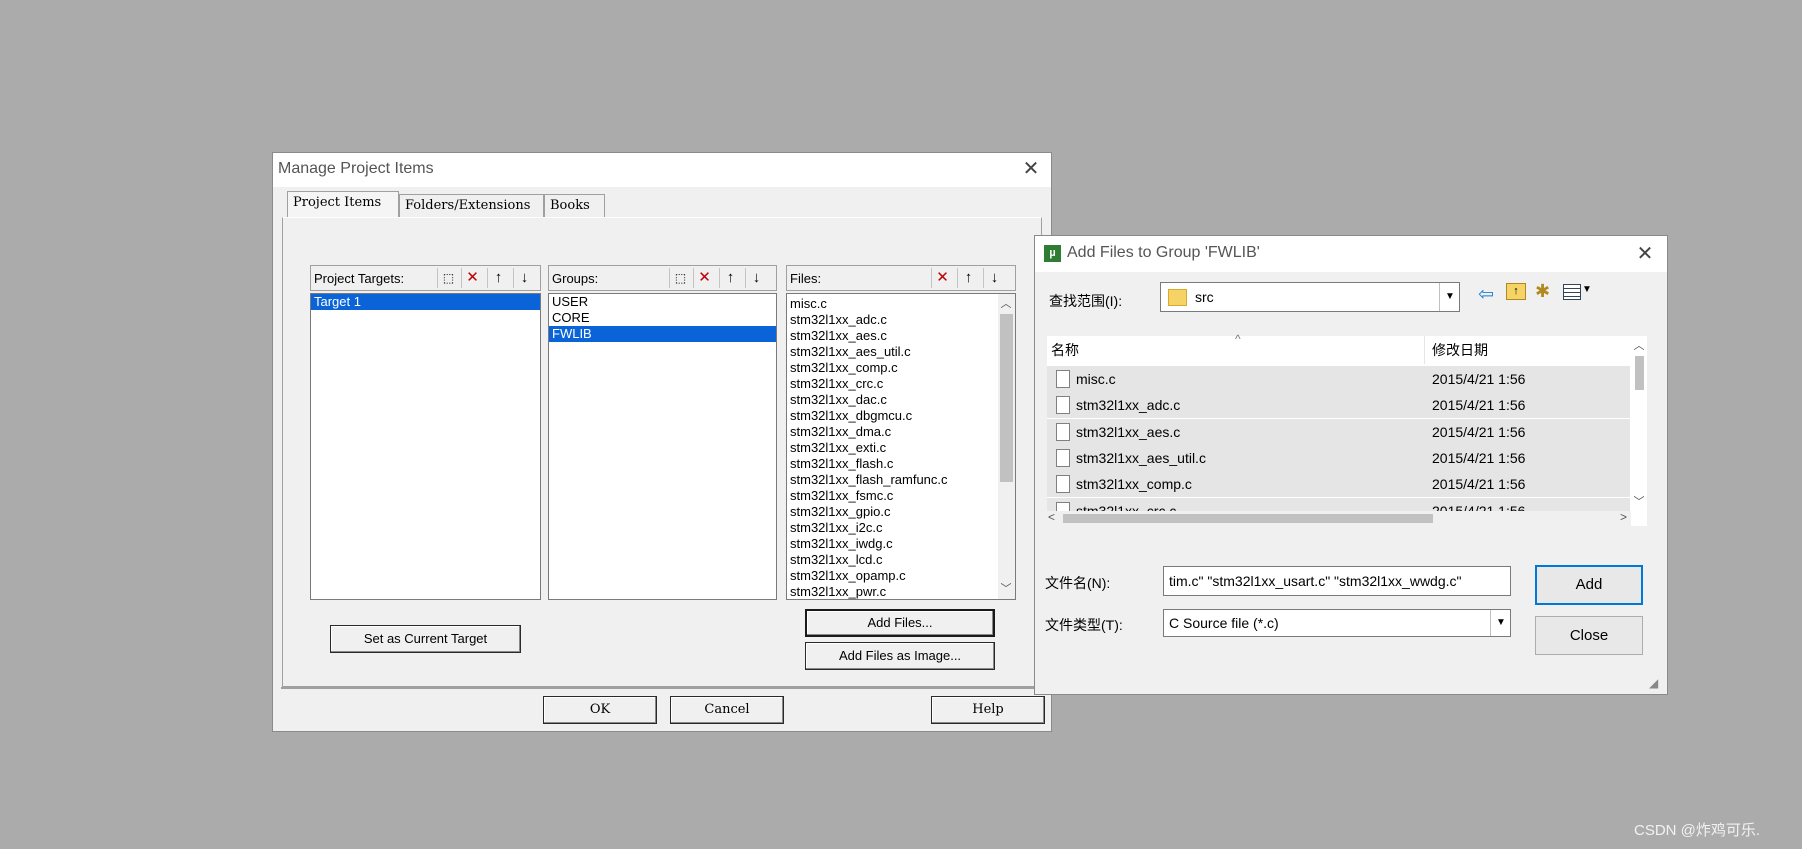  What do you see at coordinates (1589, 635) in the screenshot?
I see `close-button: Close` at bounding box center [1589, 635].